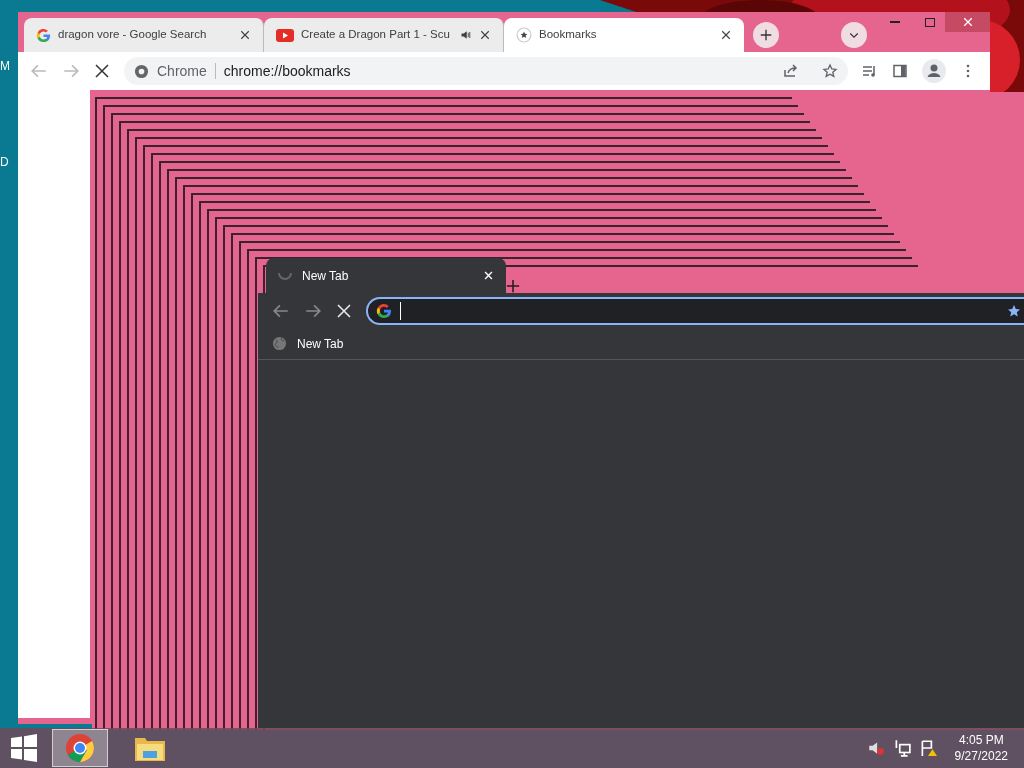 The height and width of the screenshot is (768, 1024). I want to click on address-bar: Chrome chrome://bookmarks, so click(486, 71).